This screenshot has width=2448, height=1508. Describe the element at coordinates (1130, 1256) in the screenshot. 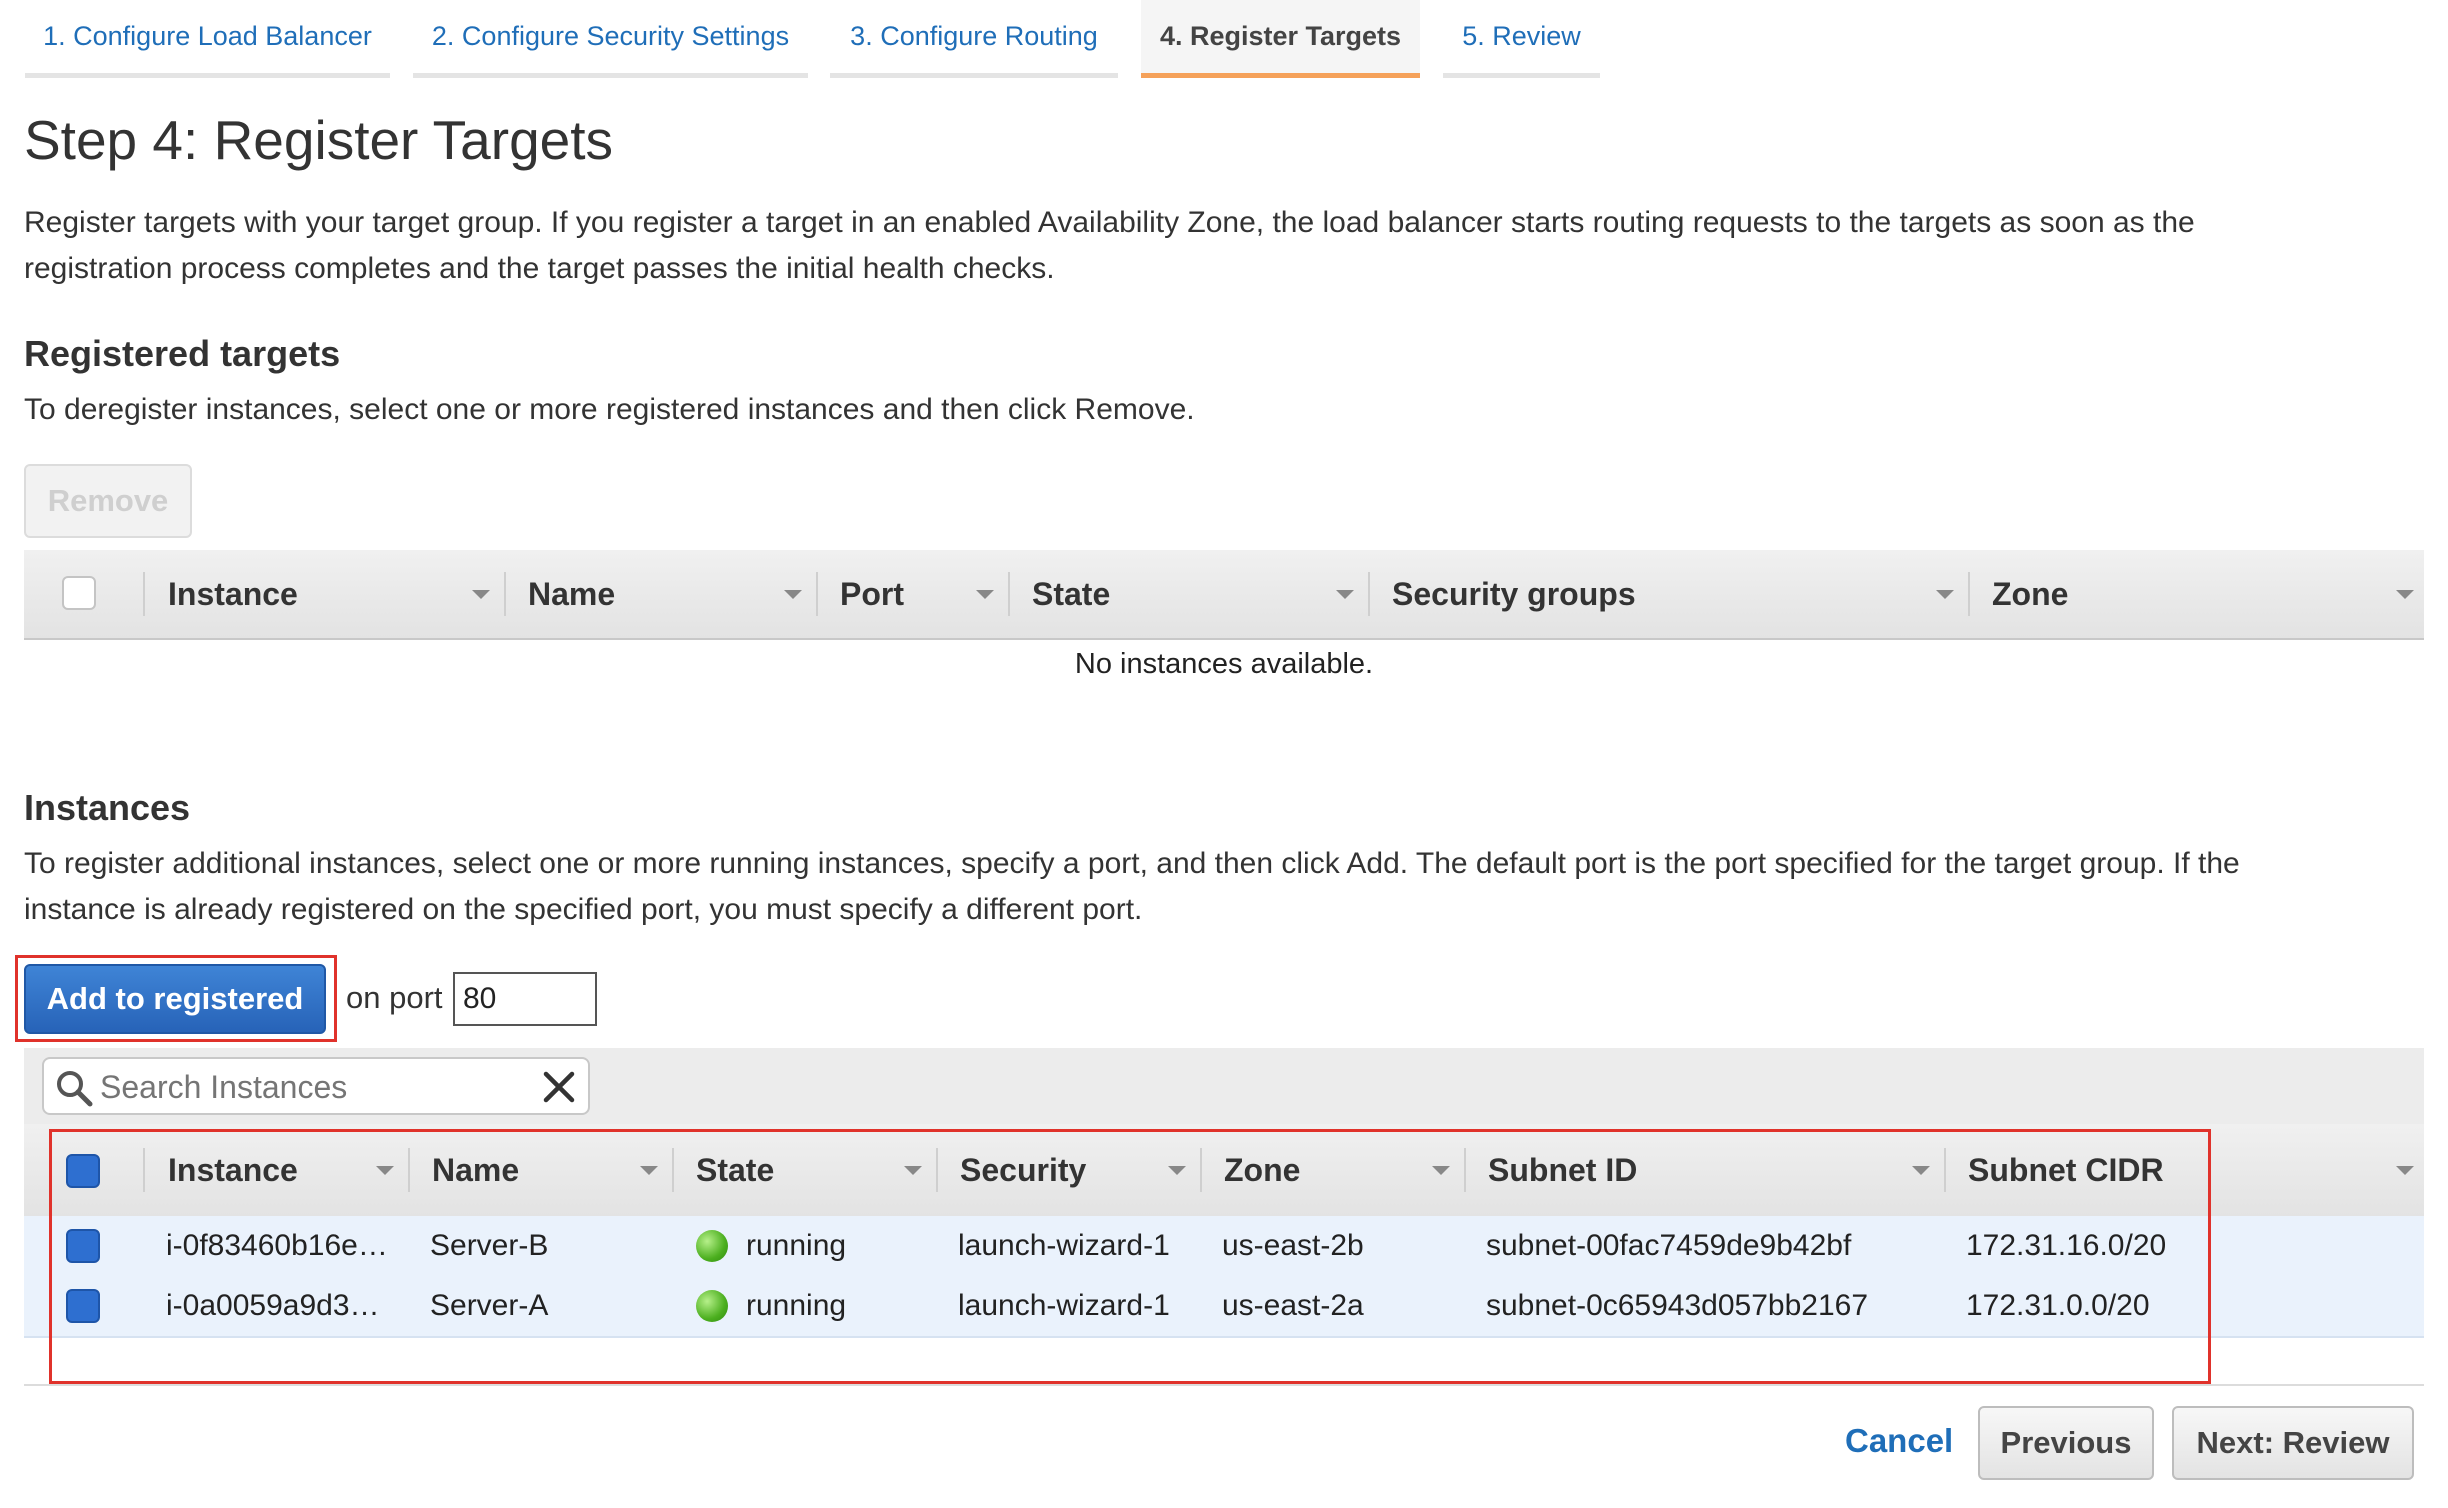

I see `highlight-box-instances-table` at that location.